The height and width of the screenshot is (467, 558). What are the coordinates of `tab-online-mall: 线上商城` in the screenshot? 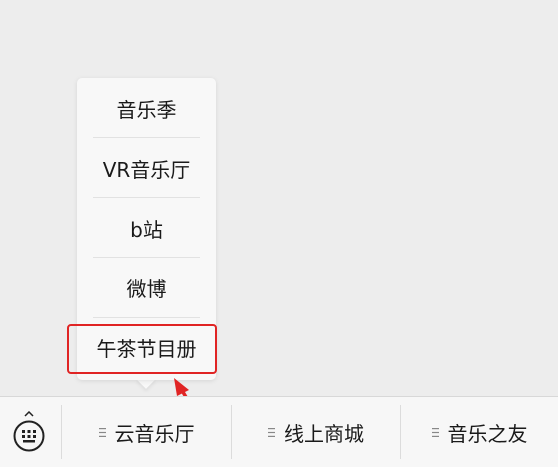 It's located at (316, 432).